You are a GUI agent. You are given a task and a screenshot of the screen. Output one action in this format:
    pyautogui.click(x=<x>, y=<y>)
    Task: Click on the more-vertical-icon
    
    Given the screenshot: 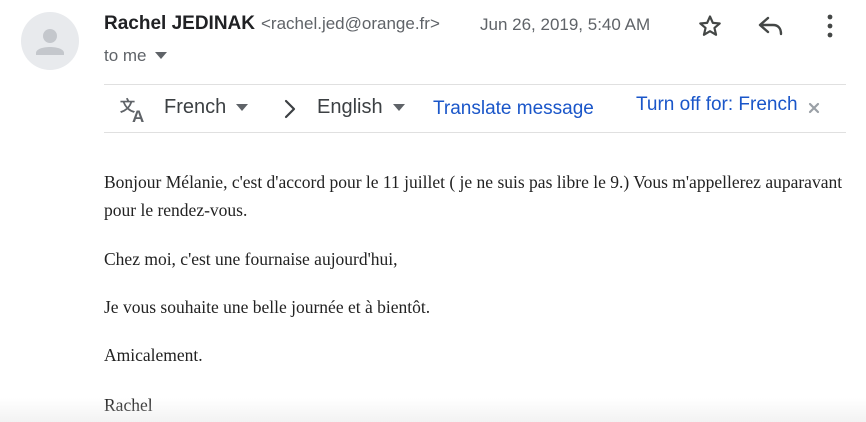 What is the action you would take?
    pyautogui.click(x=830, y=26)
    